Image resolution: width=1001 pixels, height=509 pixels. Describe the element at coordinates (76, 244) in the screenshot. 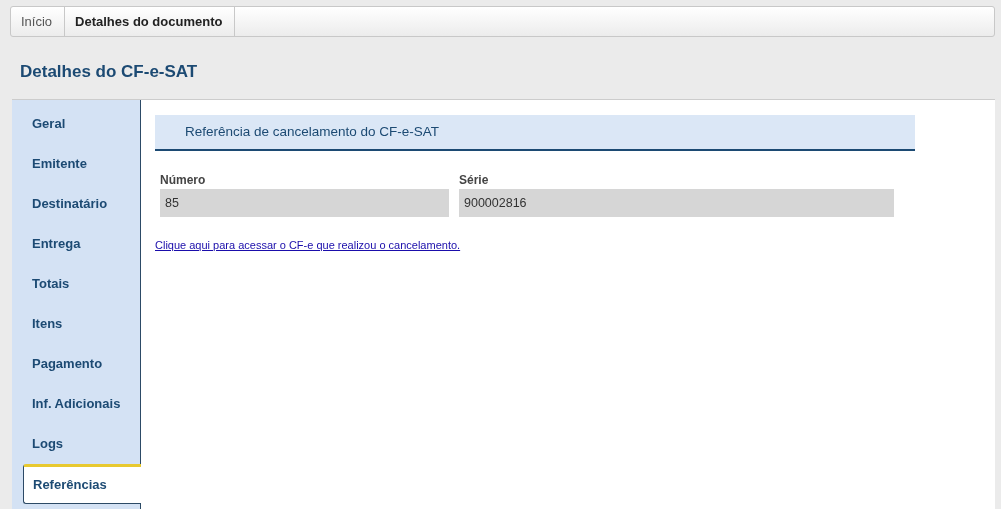

I see `sidebar-tab: Entrega` at that location.